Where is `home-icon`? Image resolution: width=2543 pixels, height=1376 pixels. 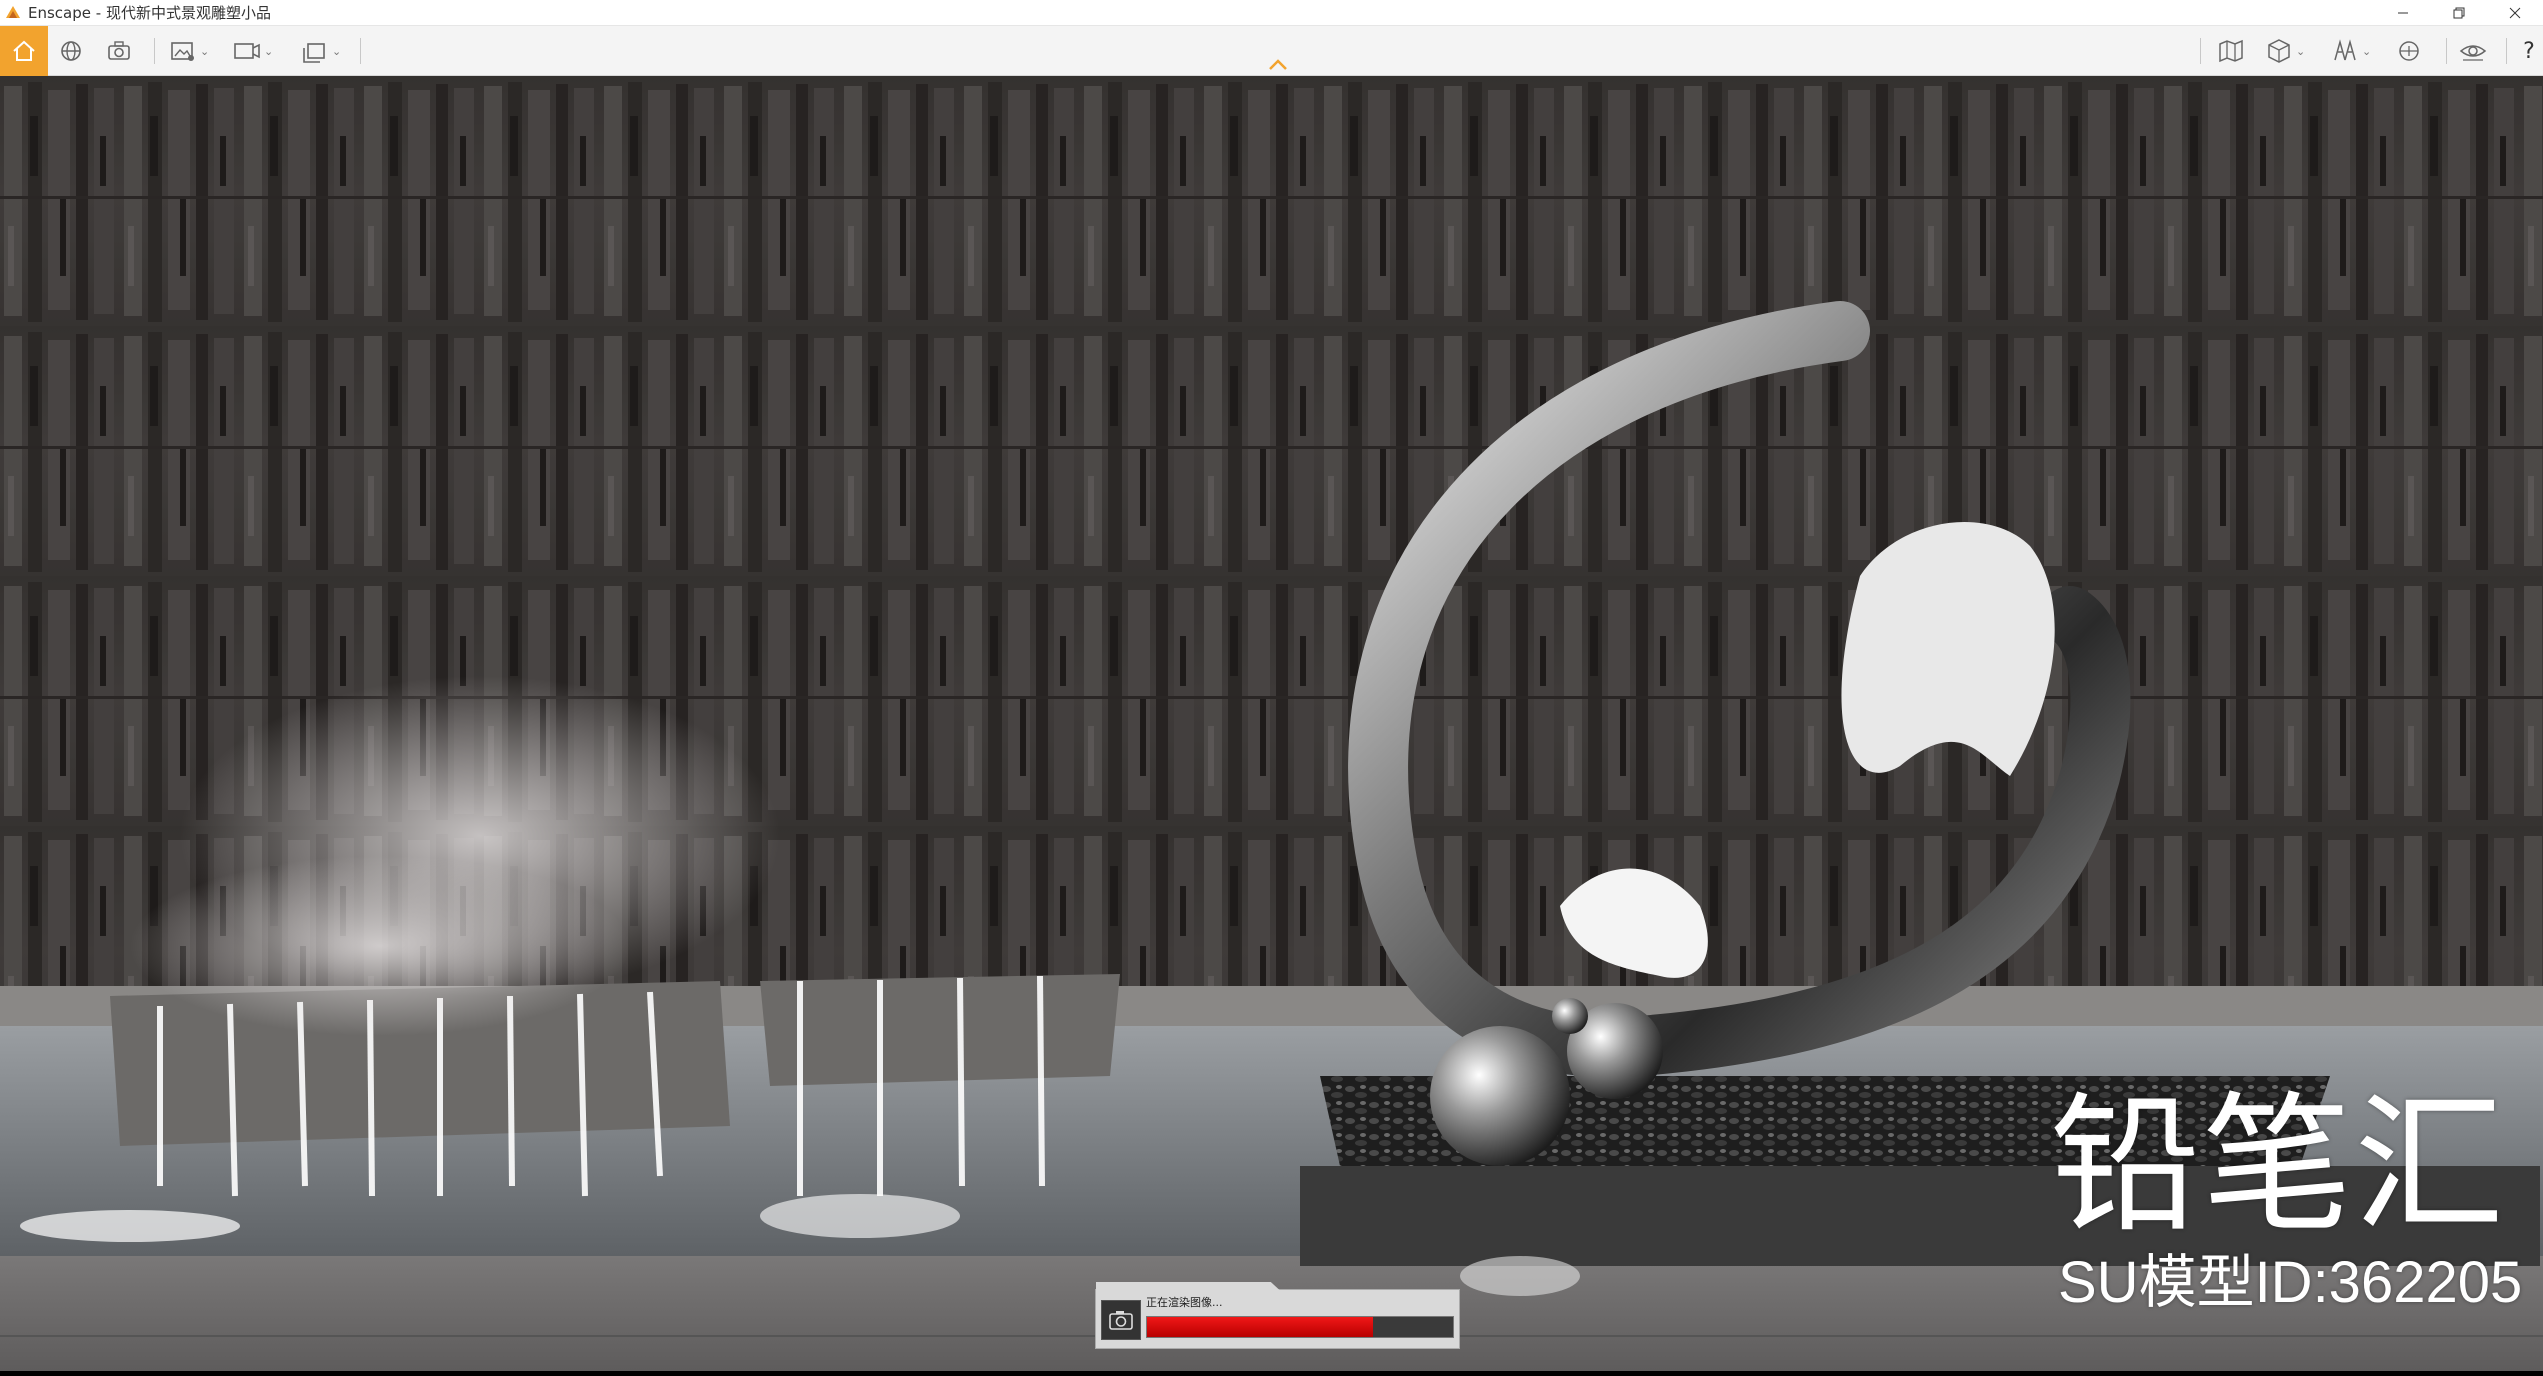 home-icon is located at coordinates (24, 50).